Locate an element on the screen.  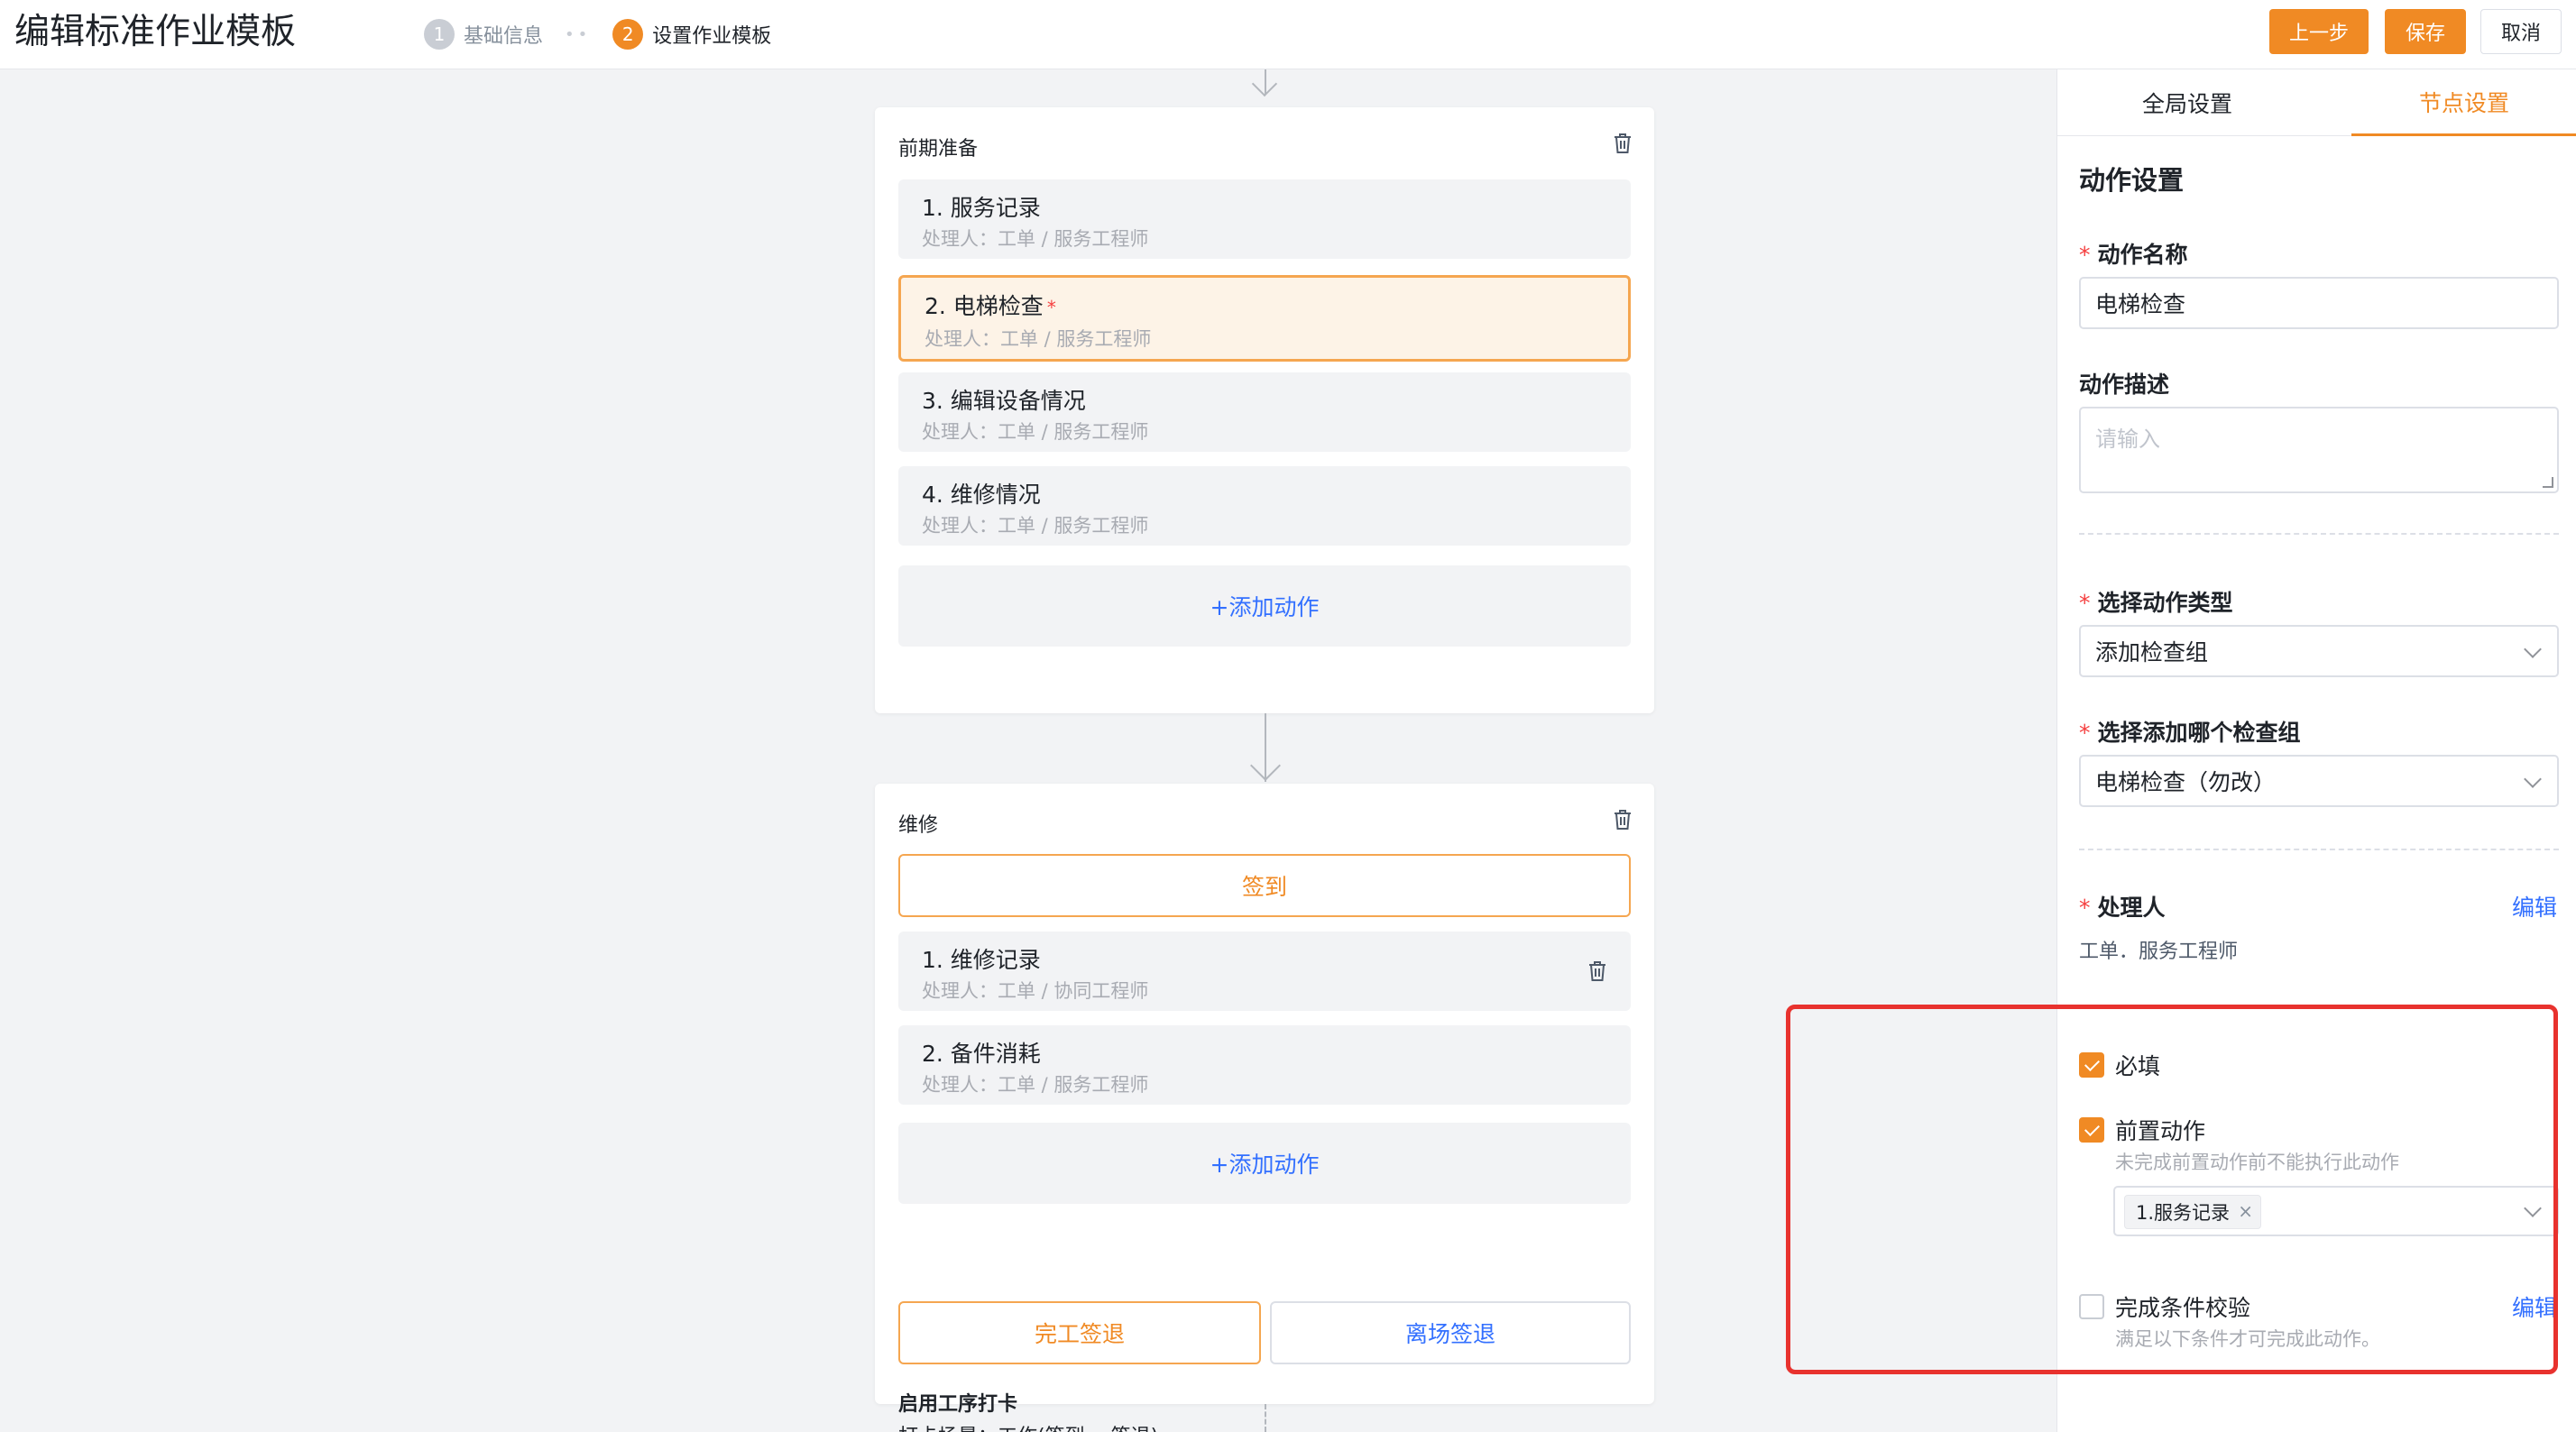
highlight-annotation is located at coordinates (2172, 1189).